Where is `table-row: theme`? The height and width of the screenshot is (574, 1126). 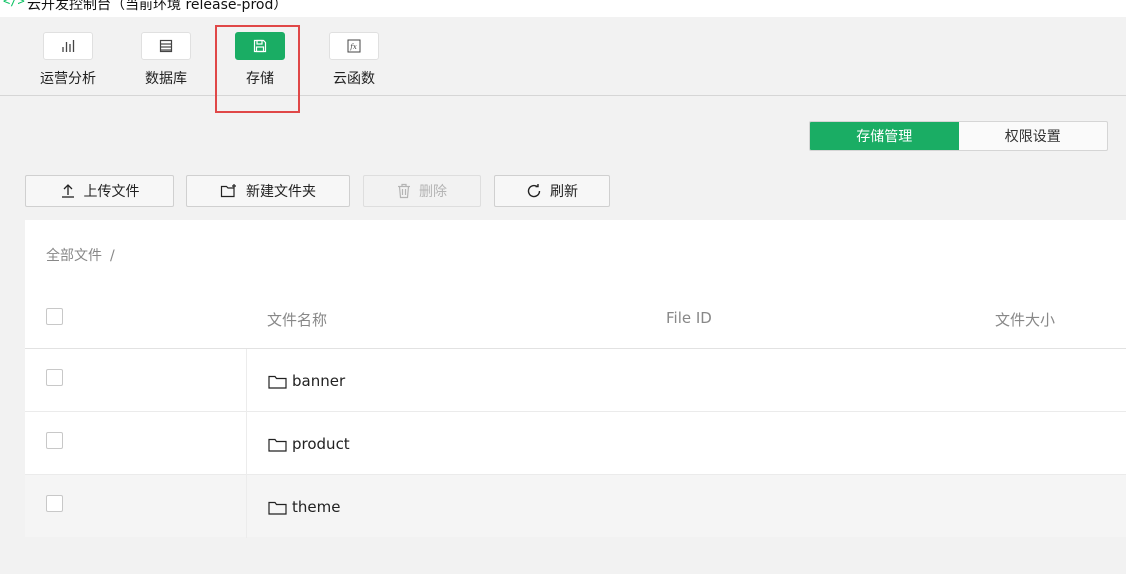 table-row: theme is located at coordinates (575, 506).